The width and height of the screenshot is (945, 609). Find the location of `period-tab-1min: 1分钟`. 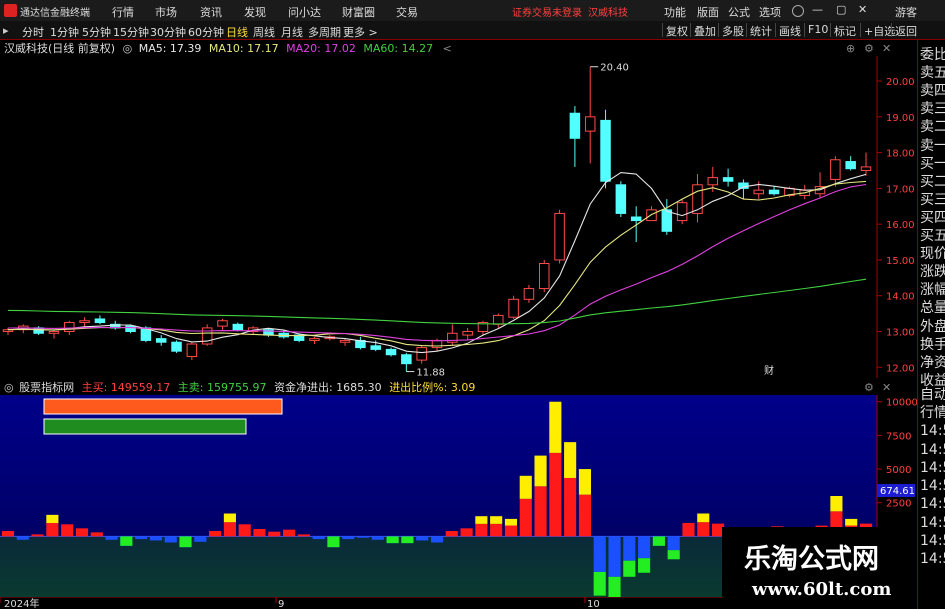

period-tab-1min: 1分钟 is located at coordinates (64, 32).